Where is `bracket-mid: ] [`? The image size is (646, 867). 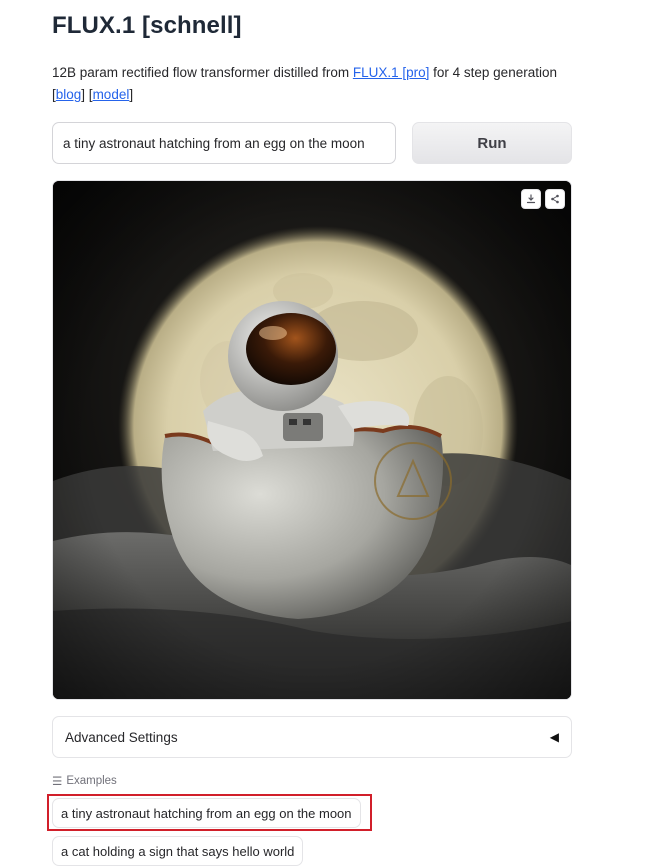
bracket-mid: ] [ is located at coordinates (87, 94).